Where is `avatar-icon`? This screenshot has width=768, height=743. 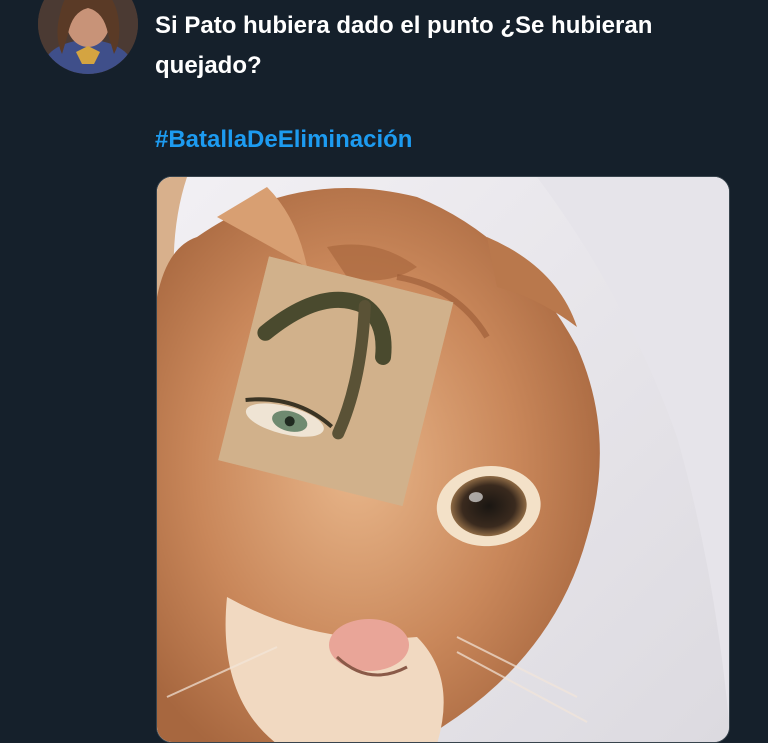 avatar-icon is located at coordinates (88, 37).